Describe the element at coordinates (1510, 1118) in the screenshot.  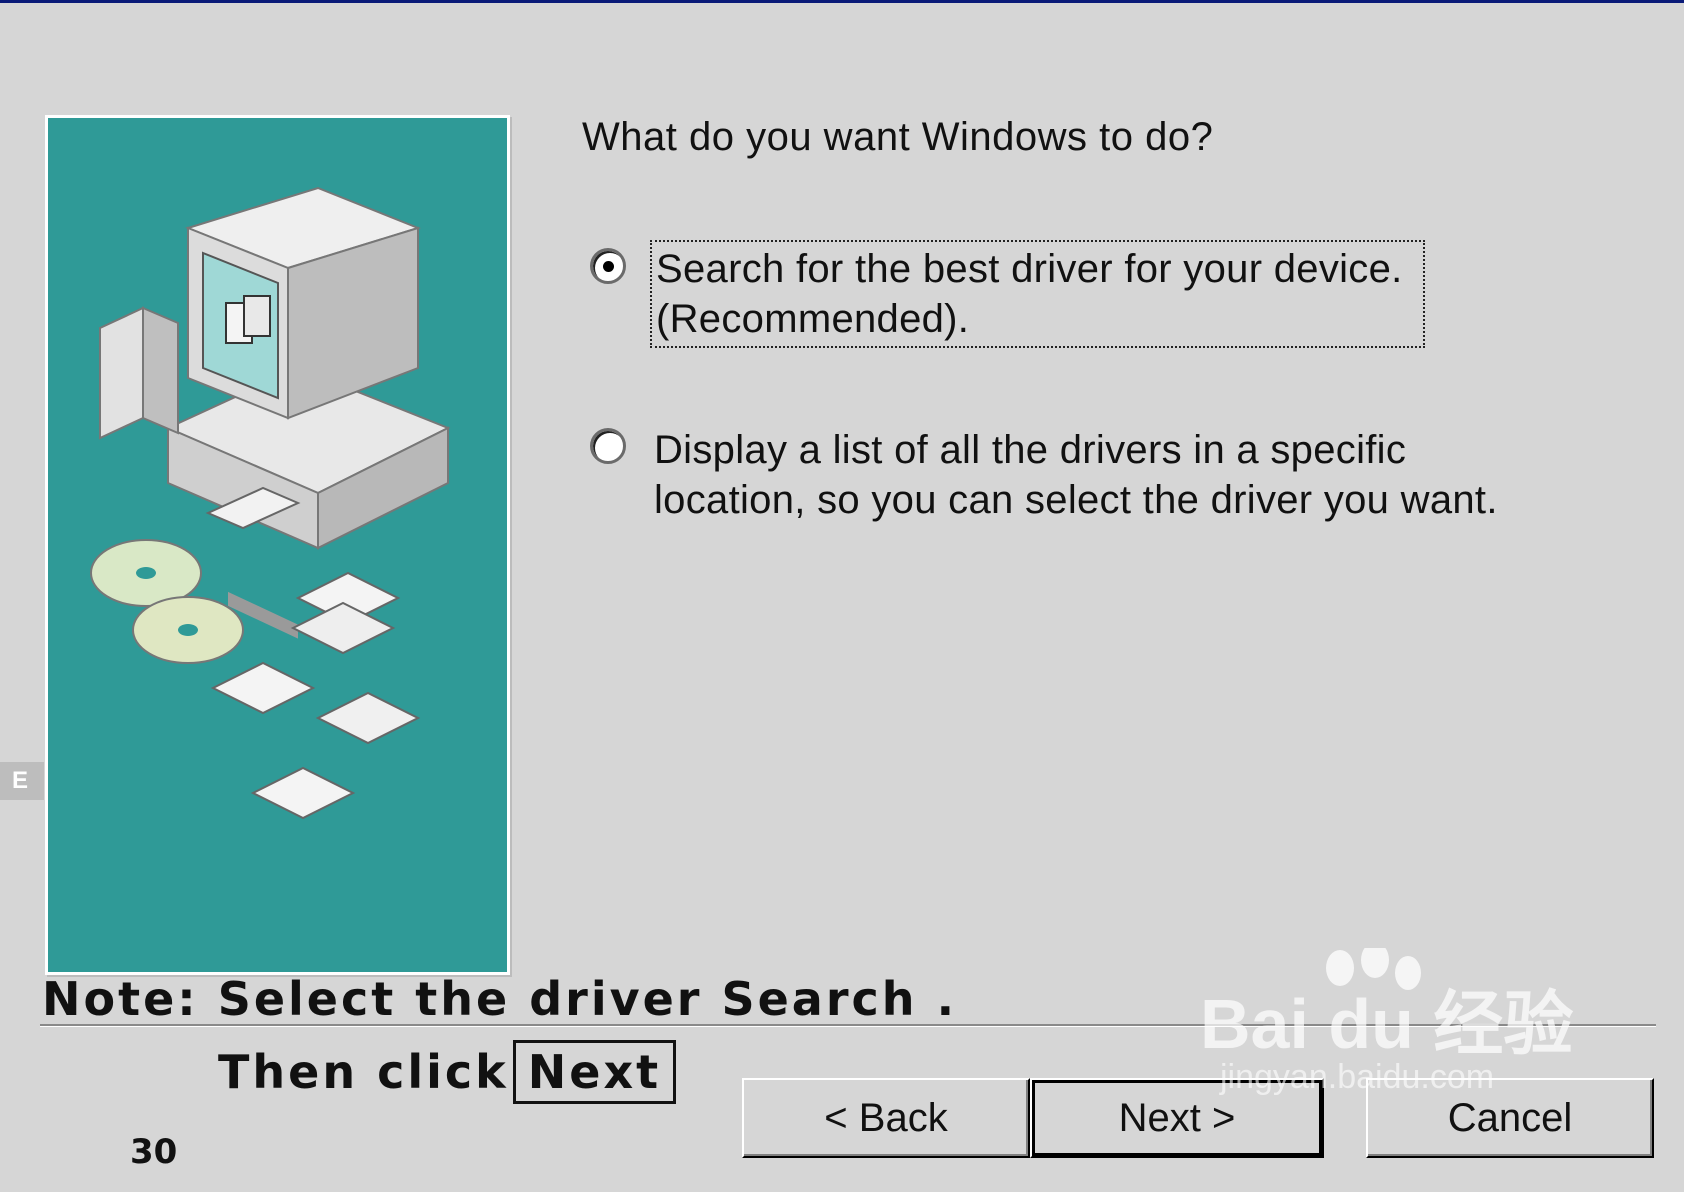
I see `cancel-button: Cancel` at that location.